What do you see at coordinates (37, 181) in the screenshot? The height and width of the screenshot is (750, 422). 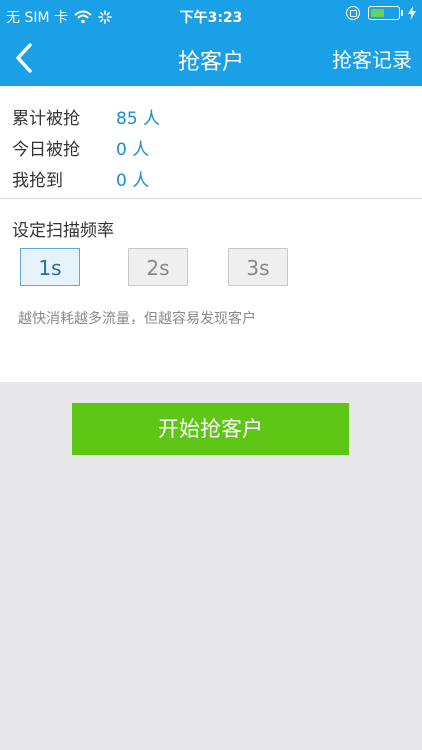 I see `stat-label: 我抢到` at bounding box center [37, 181].